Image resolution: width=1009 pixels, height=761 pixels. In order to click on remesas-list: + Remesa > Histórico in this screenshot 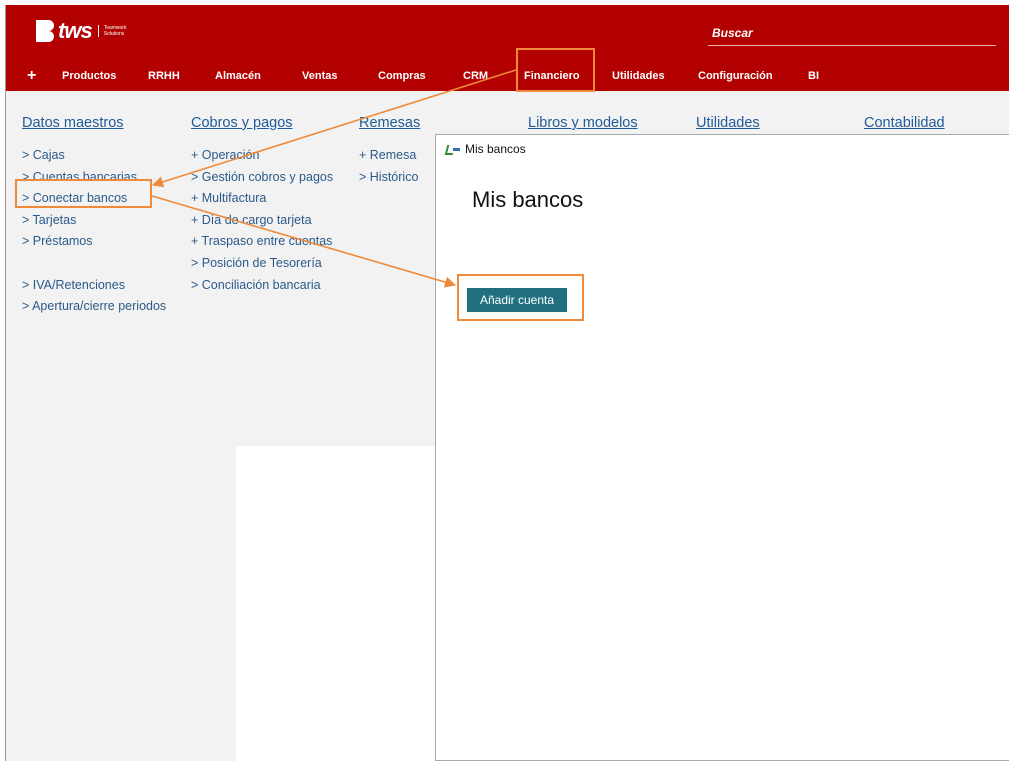, I will do `click(388, 166)`.